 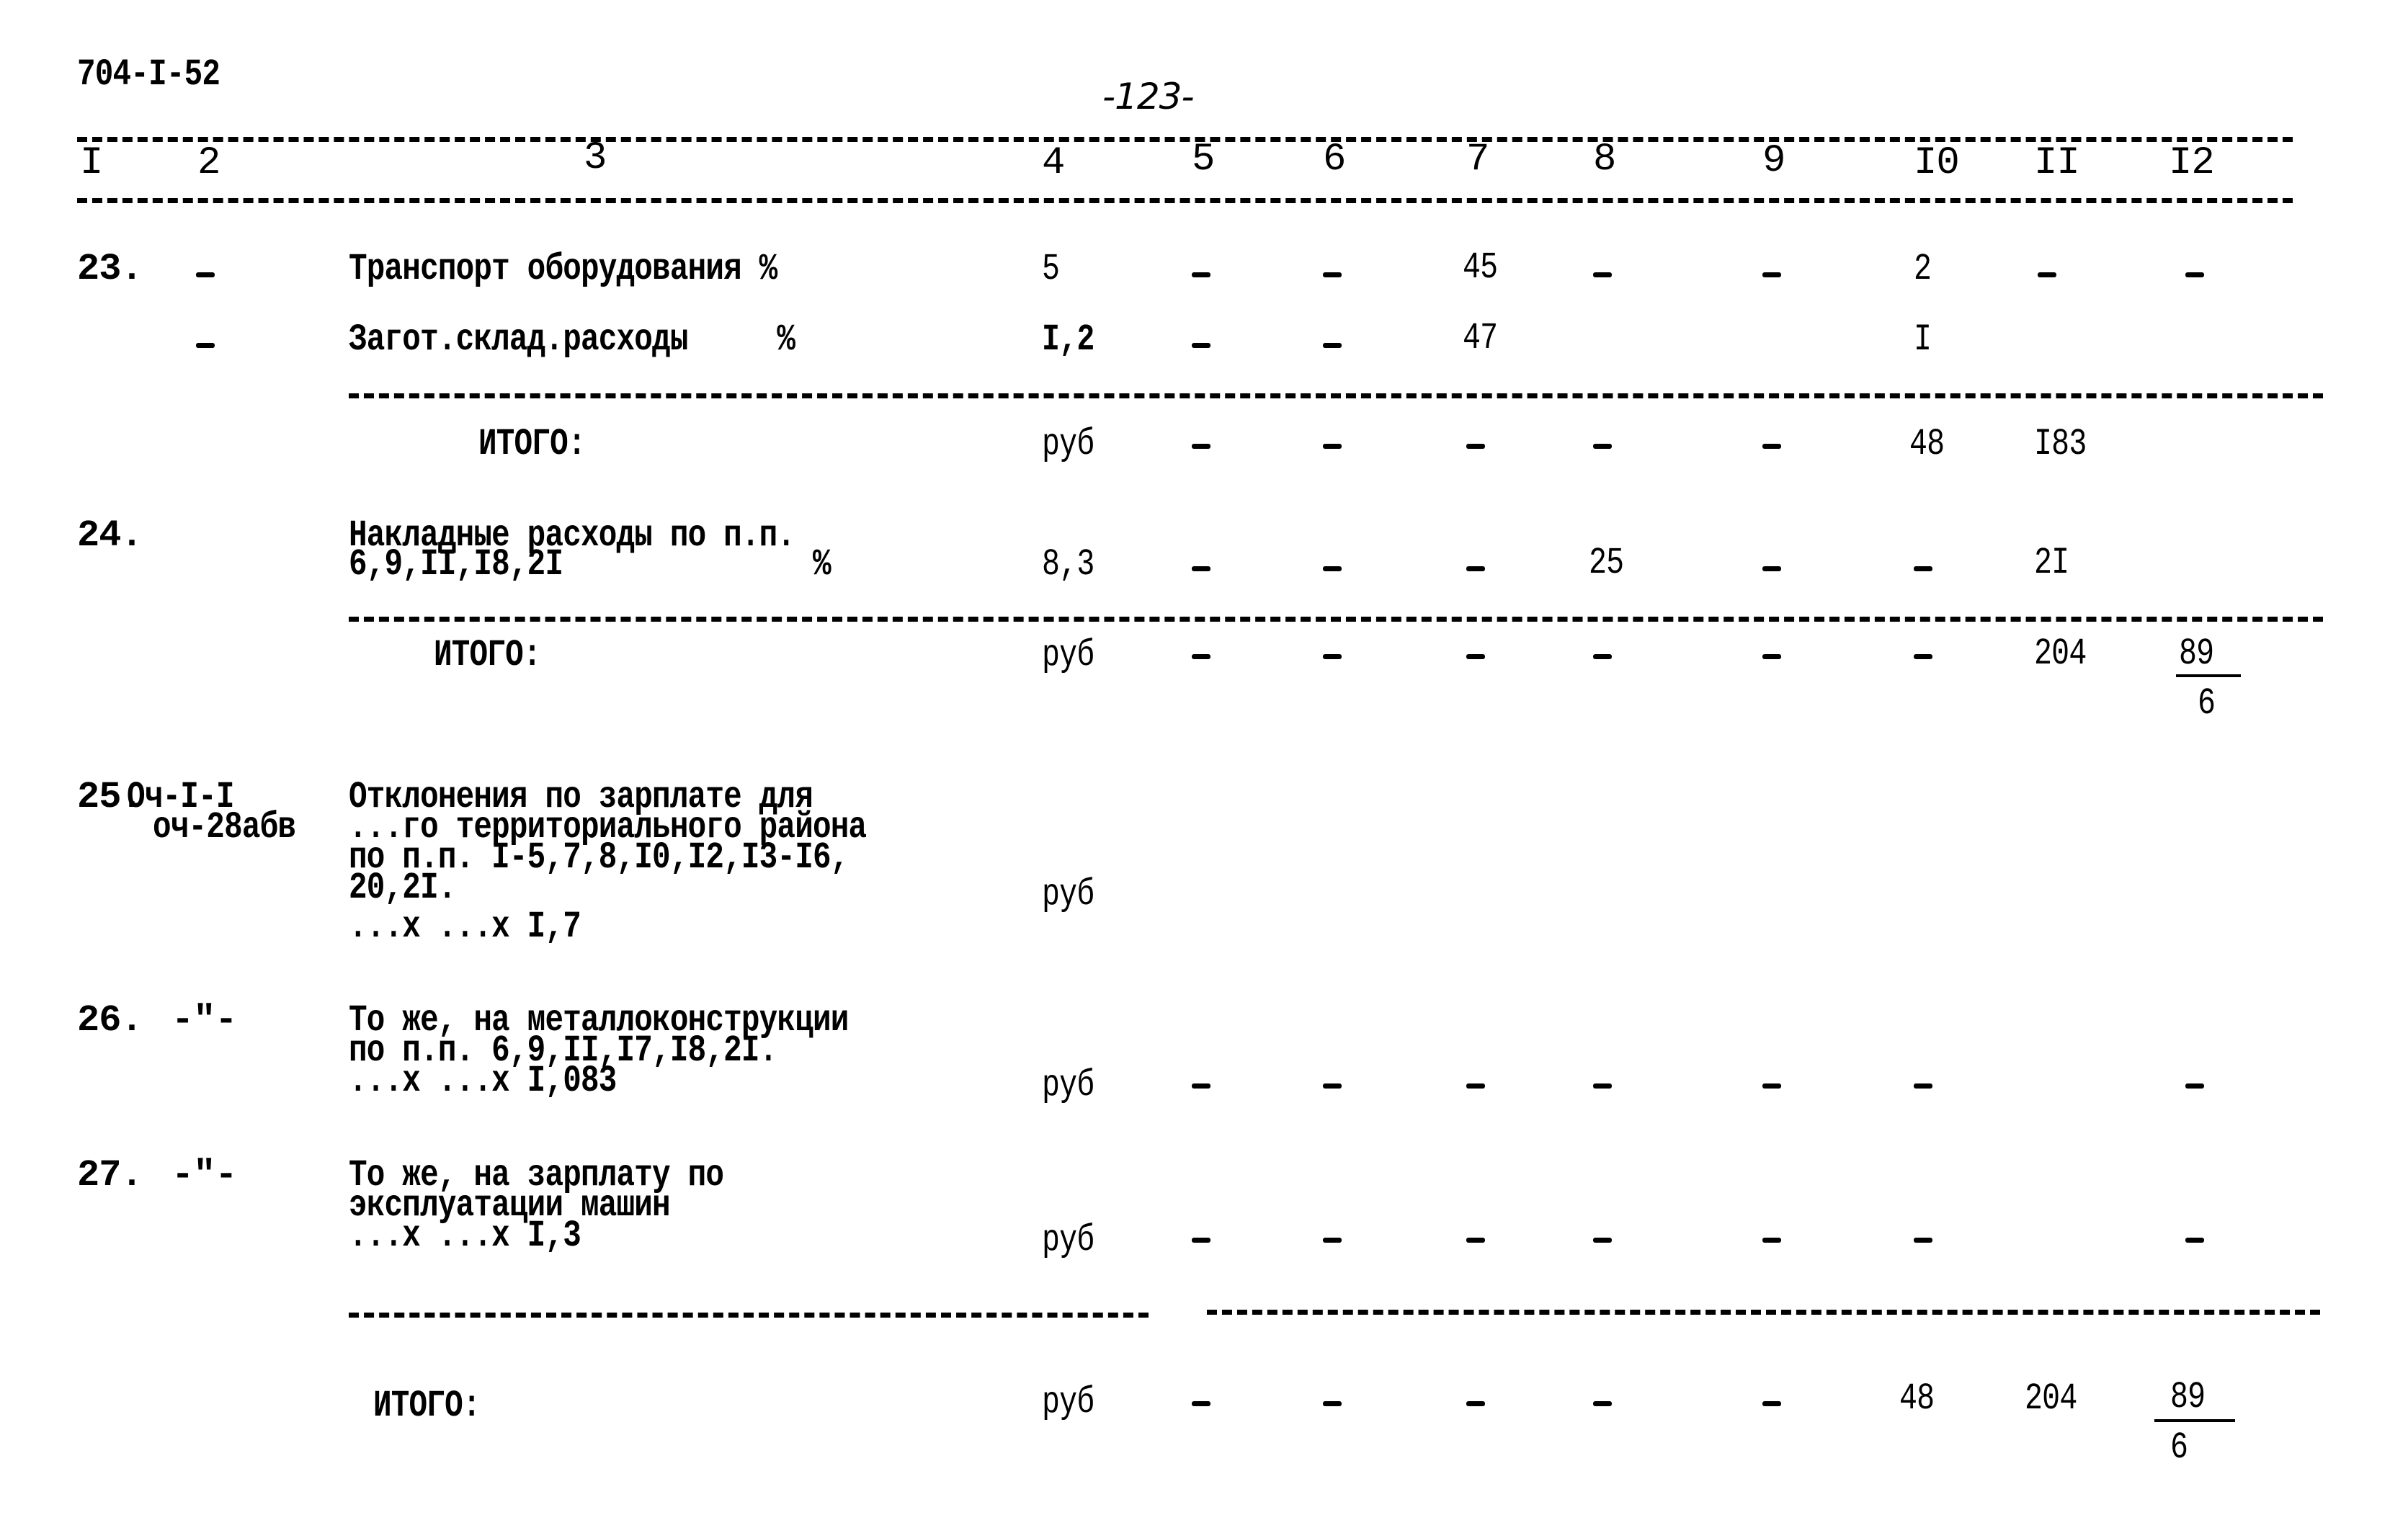 What do you see at coordinates (2060, 444) in the screenshot?
I see `cell-col11: I83` at bounding box center [2060, 444].